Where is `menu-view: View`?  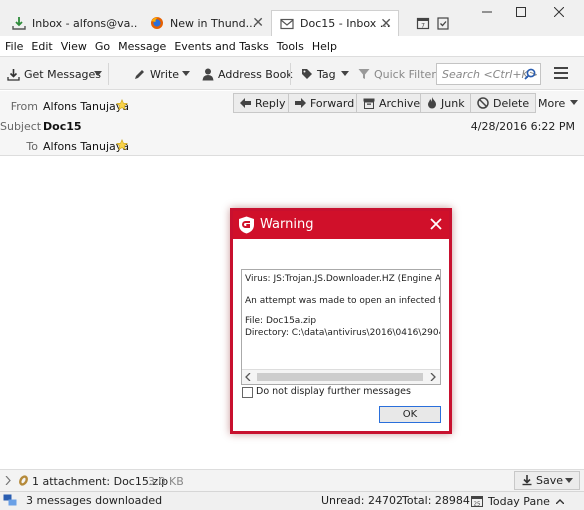
menu-view: View is located at coordinates (74, 46).